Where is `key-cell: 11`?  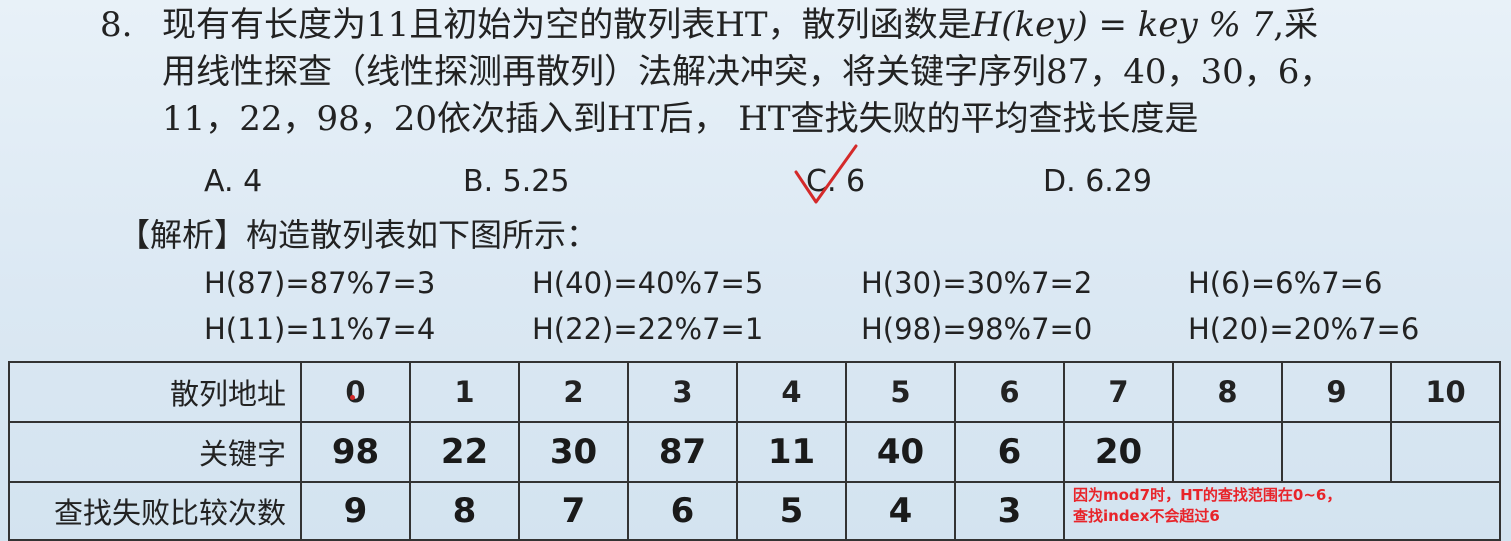 key-cell: 11 is located at coordinates (791, 452).